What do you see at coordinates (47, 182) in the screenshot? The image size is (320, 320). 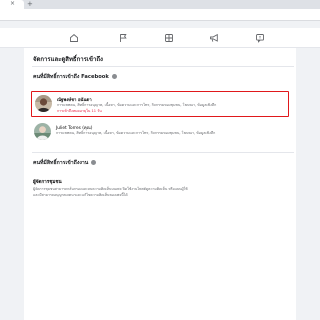 I see `role-title: ผู้จัดการชุมชน` at bounding box center [47, 182].